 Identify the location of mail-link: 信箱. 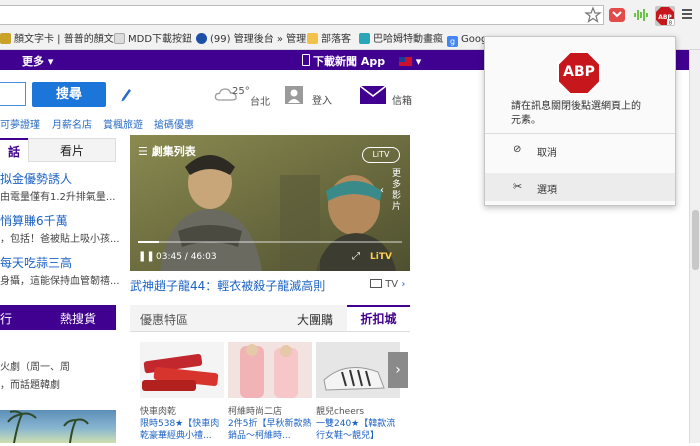
(402, 99).